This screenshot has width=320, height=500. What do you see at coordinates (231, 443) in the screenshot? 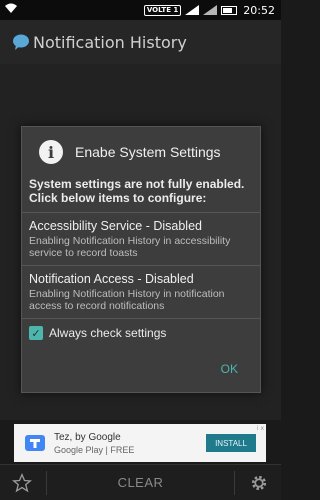
I see `install-button: INSTALL` at bounding box center [231, 443].